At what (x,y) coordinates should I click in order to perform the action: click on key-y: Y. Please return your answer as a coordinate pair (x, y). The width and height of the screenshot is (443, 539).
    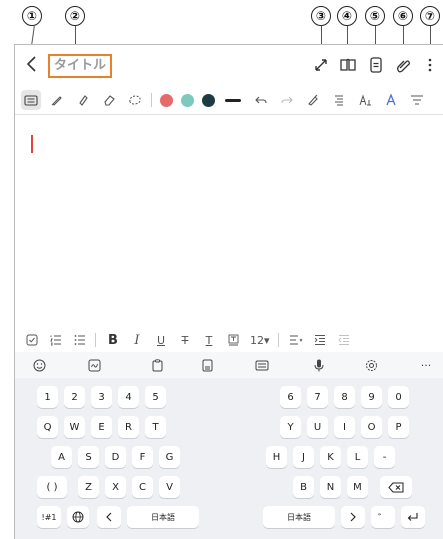
    Looking at the image, I should click on (290, 427).